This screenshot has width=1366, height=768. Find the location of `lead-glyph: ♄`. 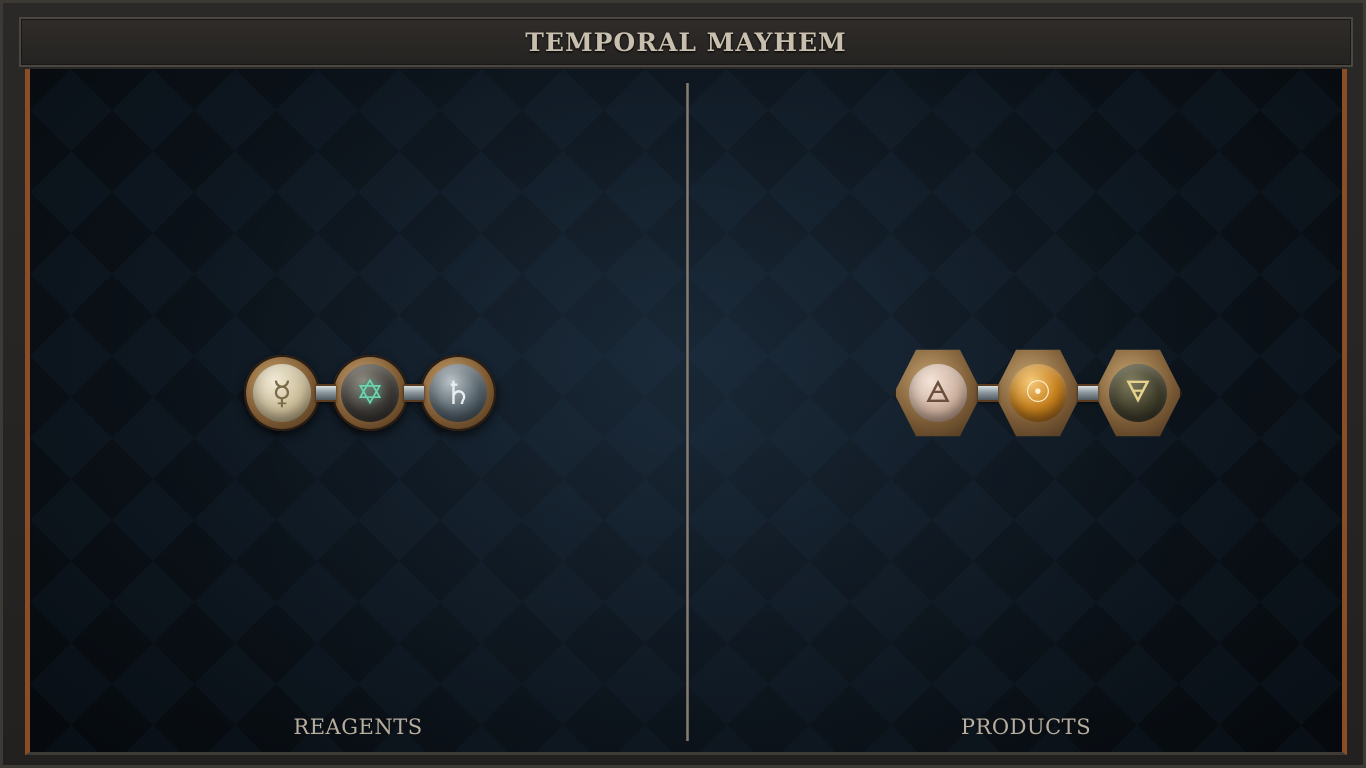

lead-glyph: ♄ is located at coordinates (458, 393).